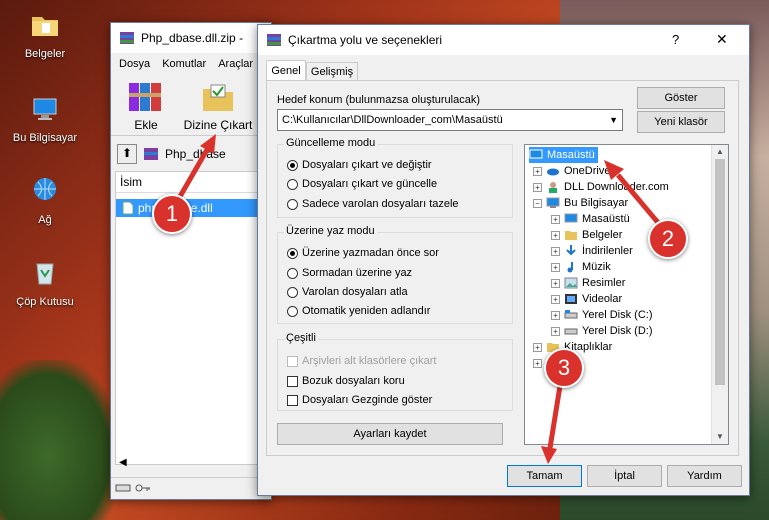 The width and height of the screenshot is (769, 520). Describe the element at coordinates (553, 202) in the screenshot. I see `computer-icon` at that location.